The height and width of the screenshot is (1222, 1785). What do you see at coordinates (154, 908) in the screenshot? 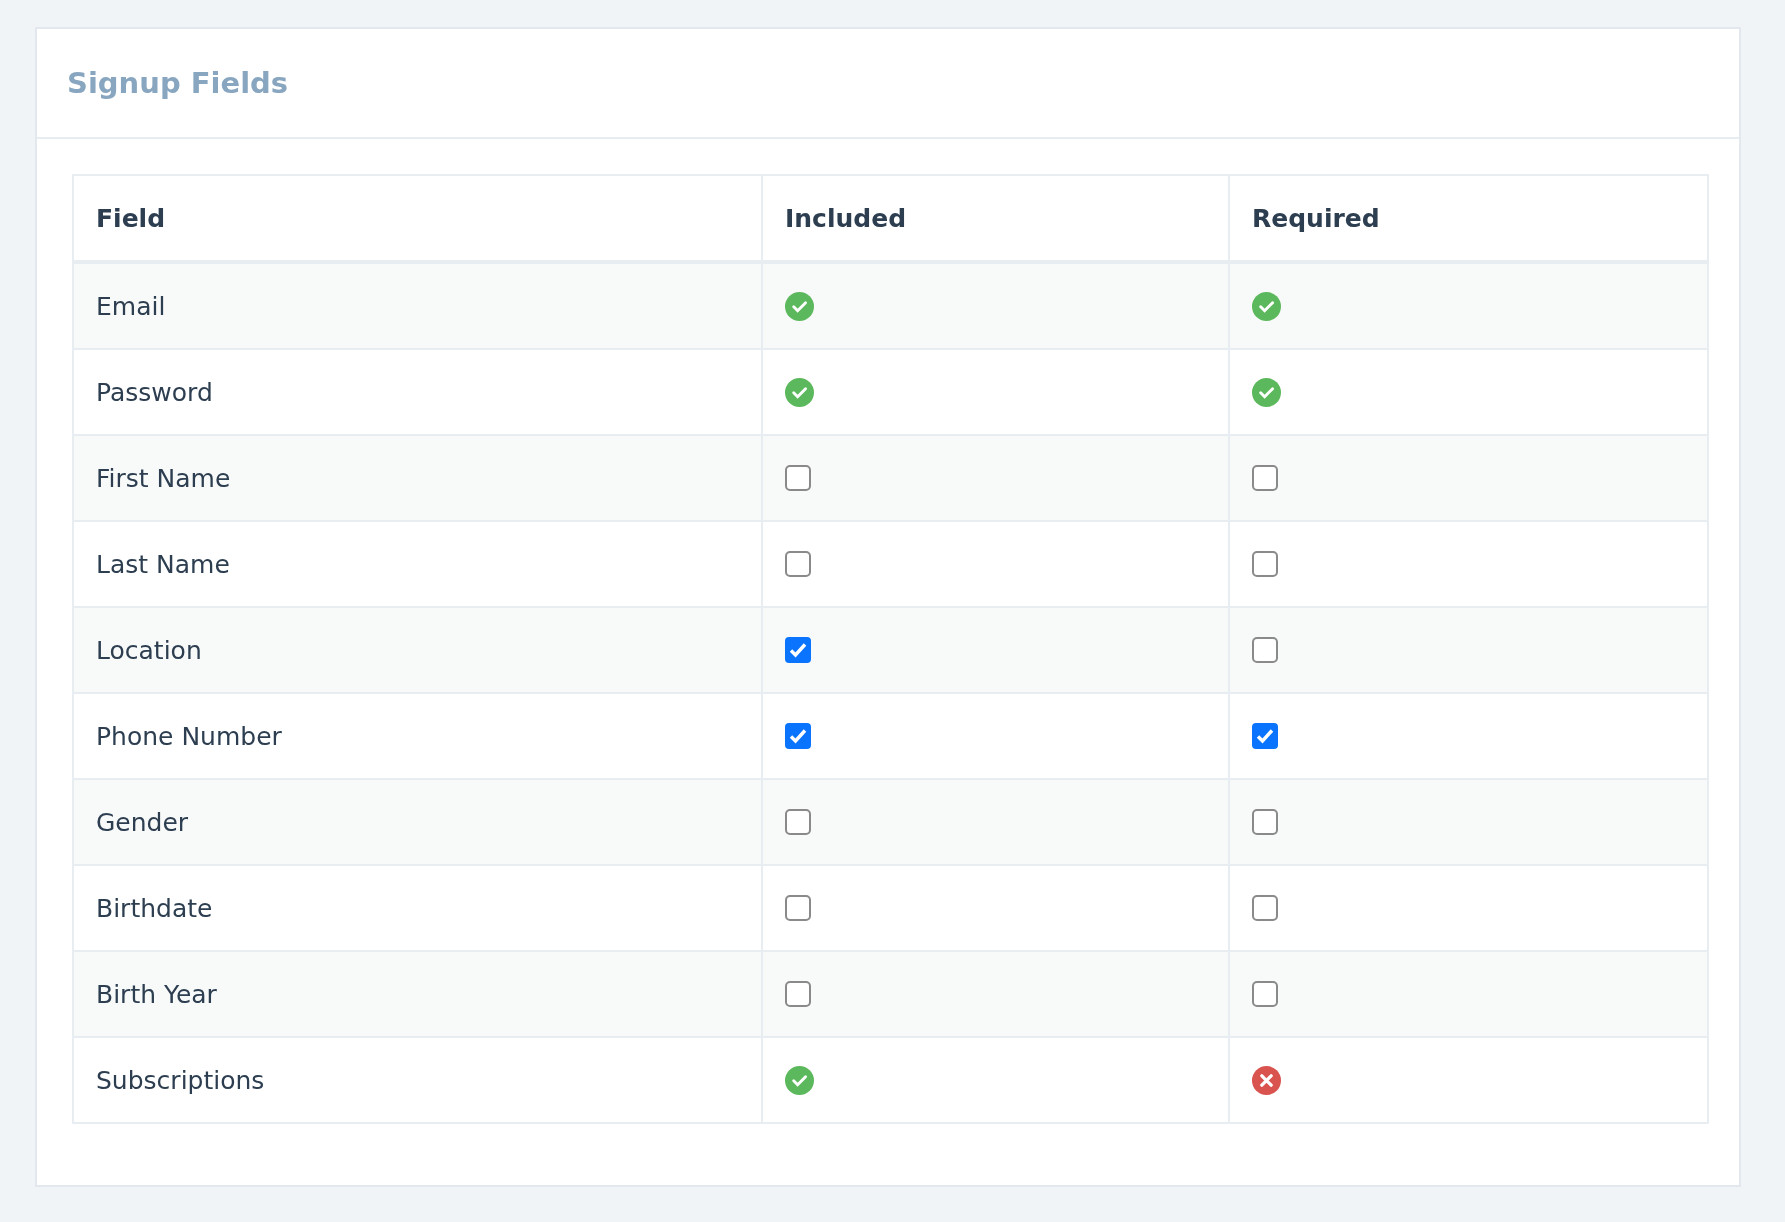
I see `field-name: Birthdate` at bounding box center [154, 908].